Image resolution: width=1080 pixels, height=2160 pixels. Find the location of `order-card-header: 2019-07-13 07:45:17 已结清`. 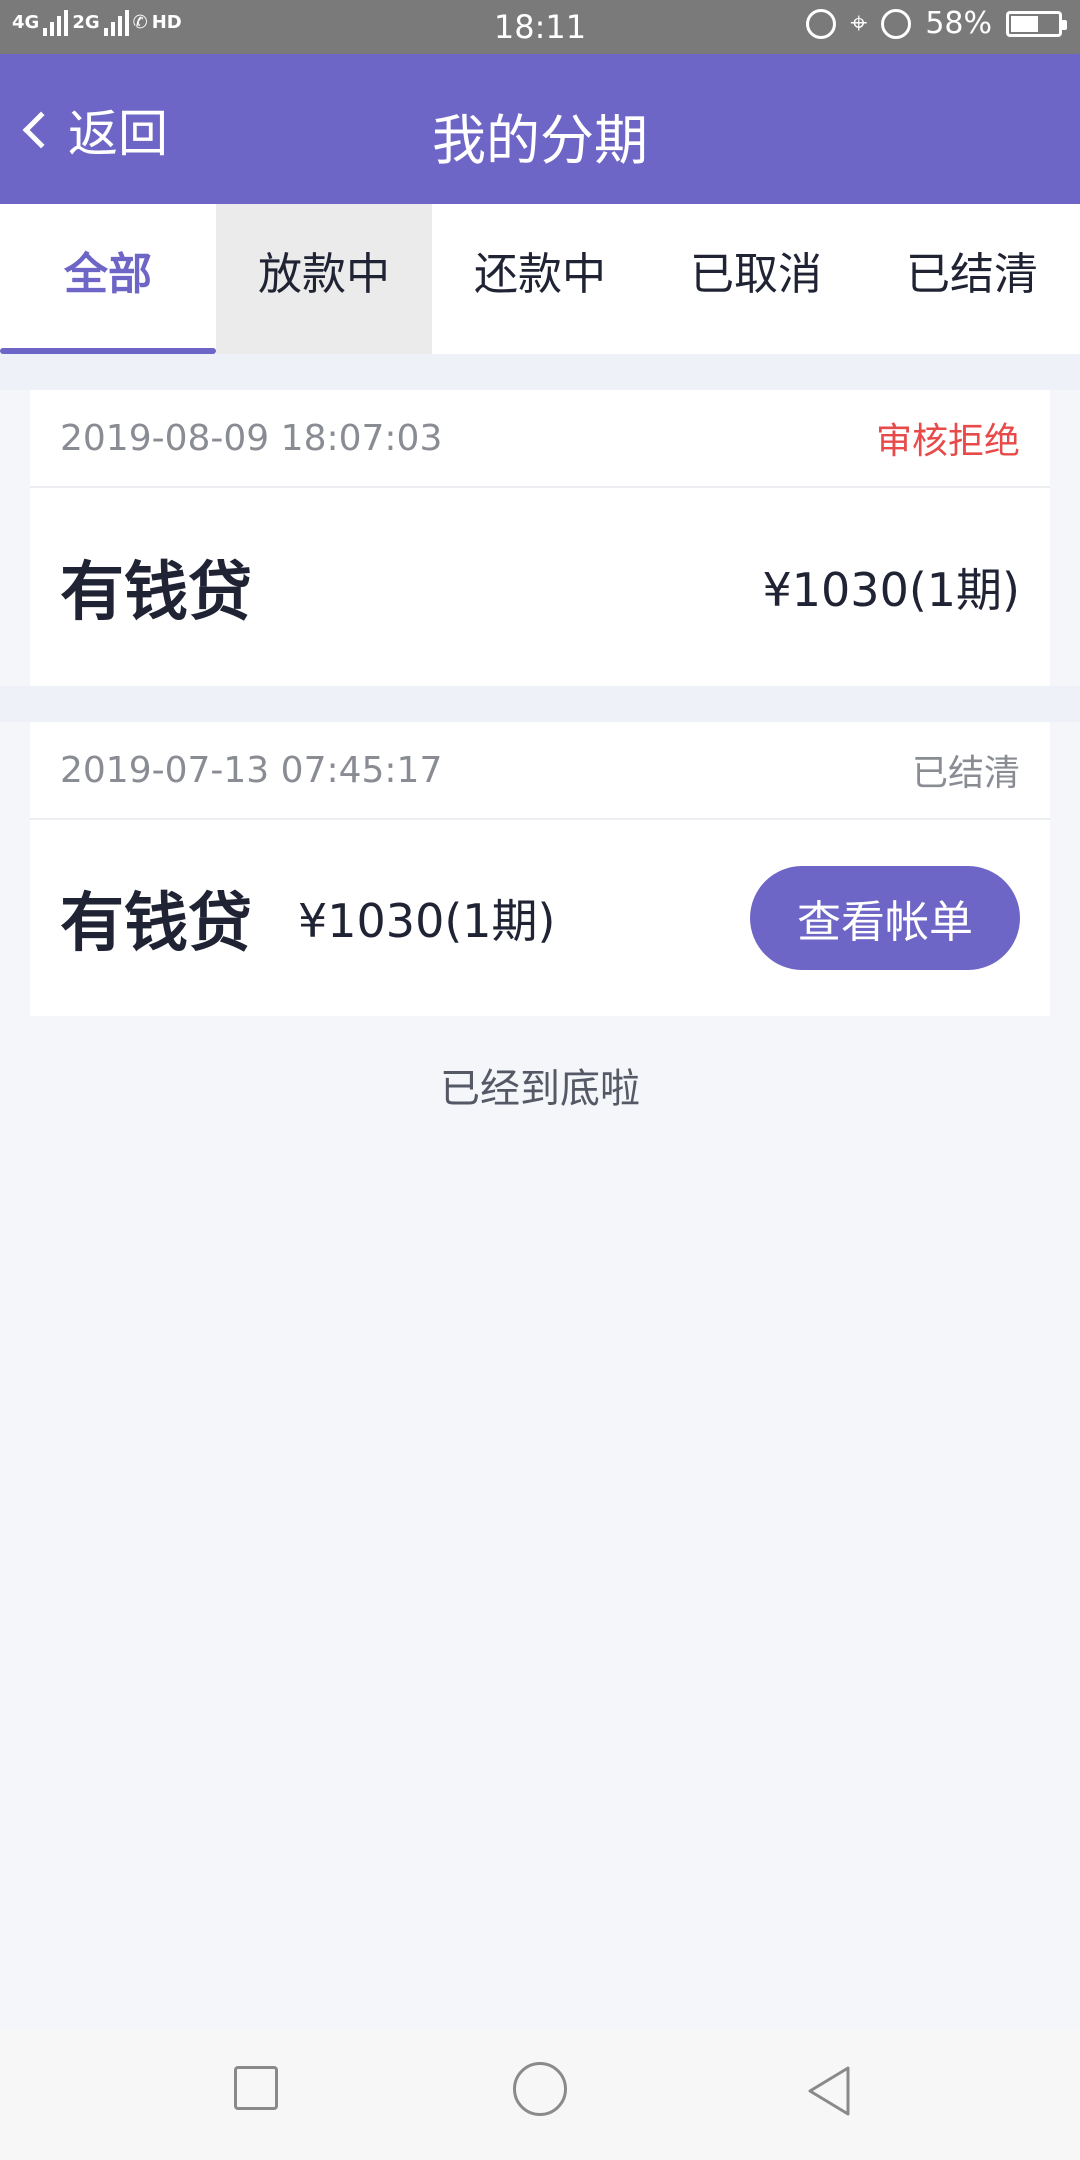

order-card-header: 2019-07-13 07:45:17 已结清 is located at coordinates (540, 771).